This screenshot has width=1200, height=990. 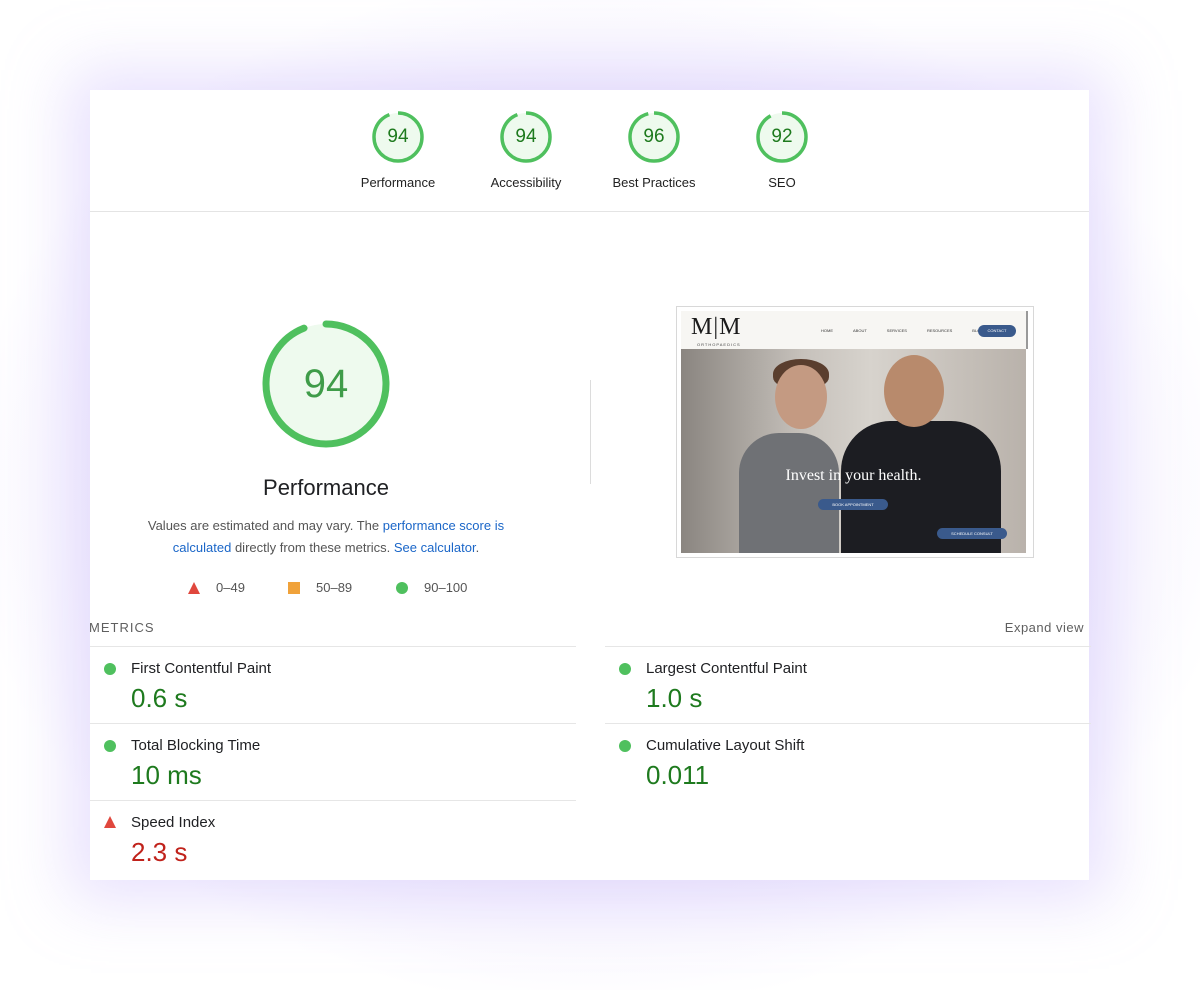 What do you see at coordinates (333, 685) in the screenshot?
I see `metric-first-contentful-paint: First Contentful Paint 0.6 s` at bounding box center [333, 685].